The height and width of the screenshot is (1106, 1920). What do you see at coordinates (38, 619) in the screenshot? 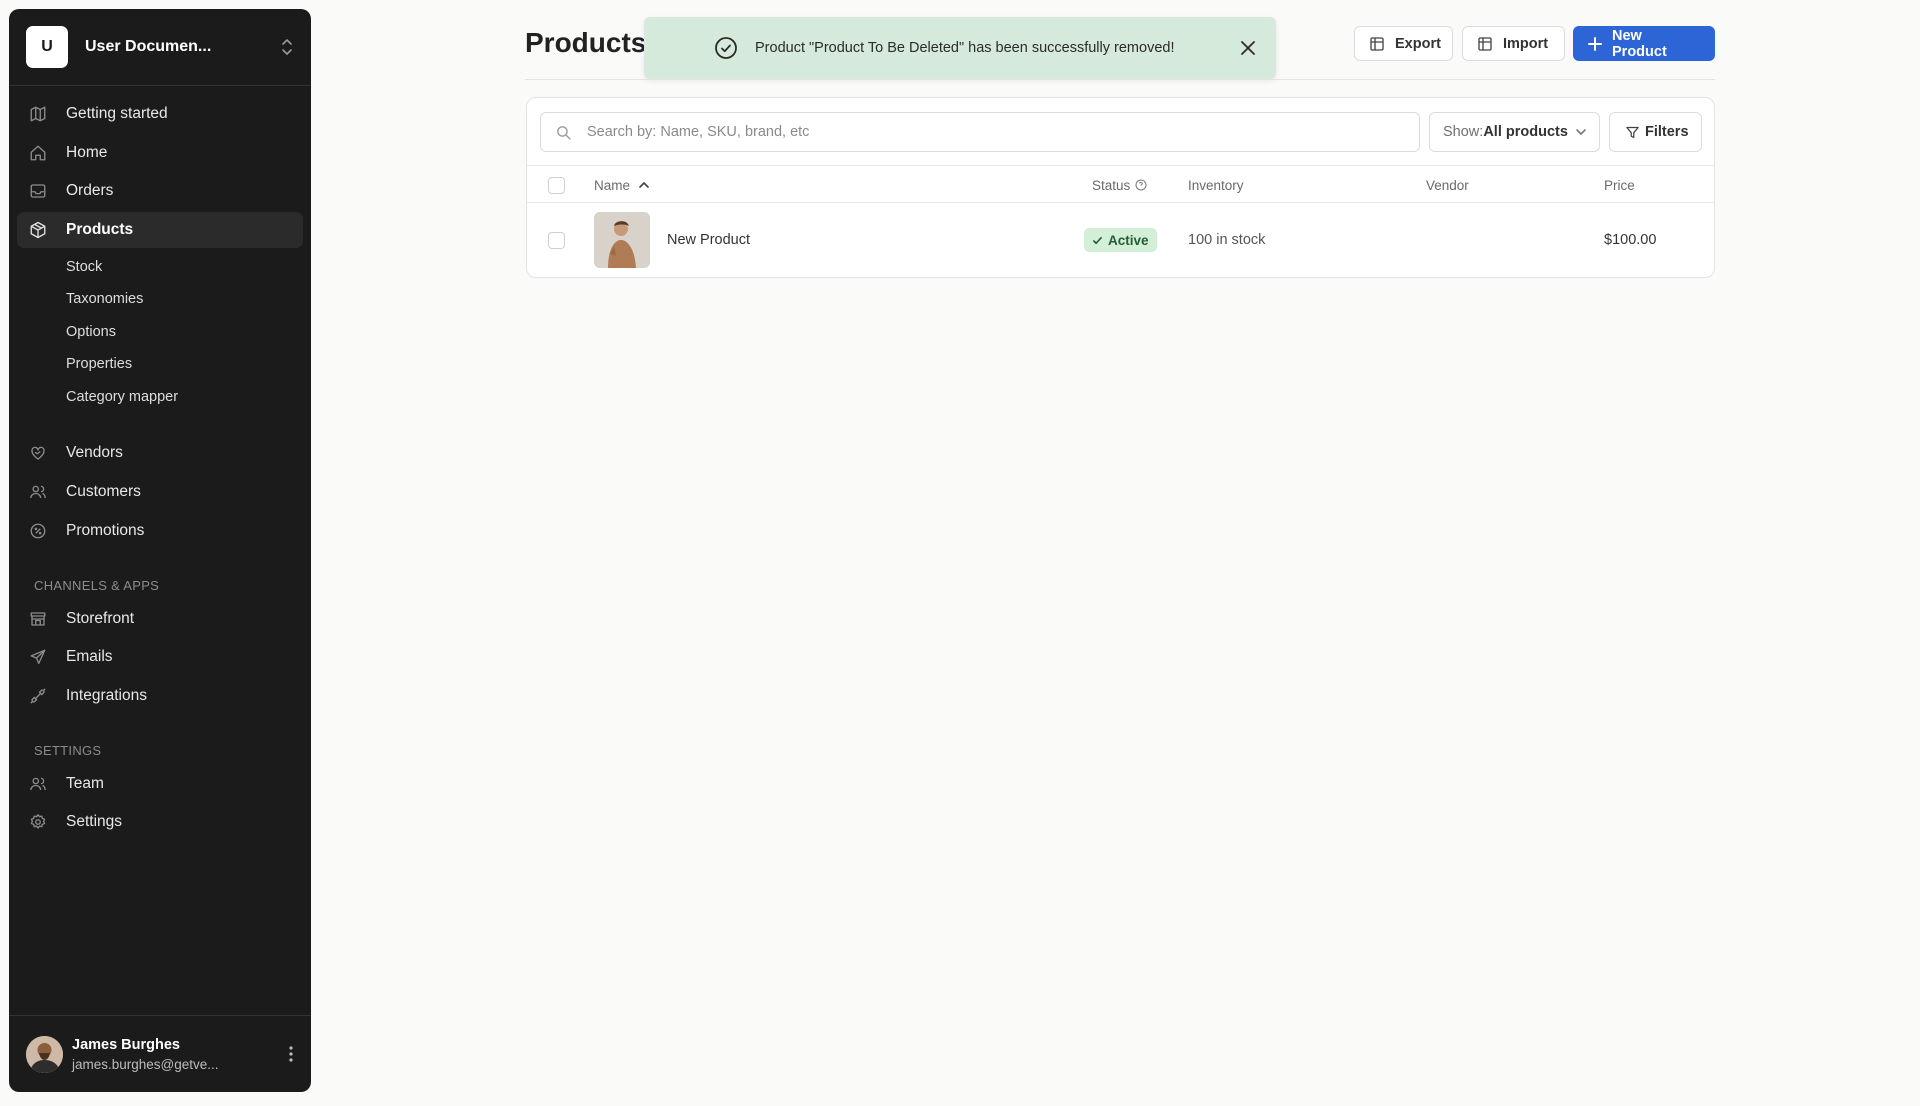
I see `store-icon` at bounding box center [38, 619].